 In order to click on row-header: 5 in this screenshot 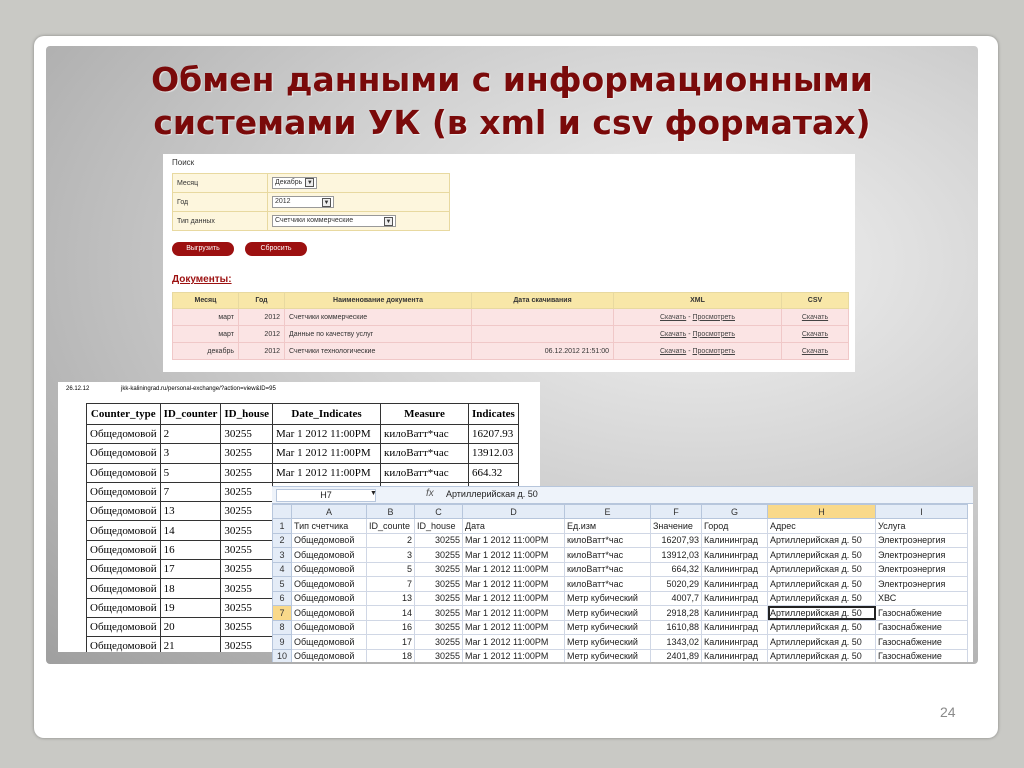, I will do `click(282, 584)`.